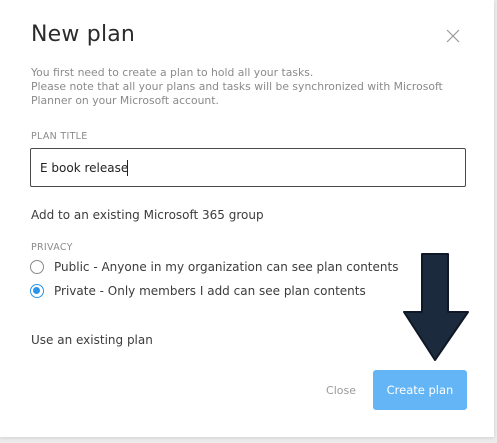  I want to click on text-caret, so click(127, 168).